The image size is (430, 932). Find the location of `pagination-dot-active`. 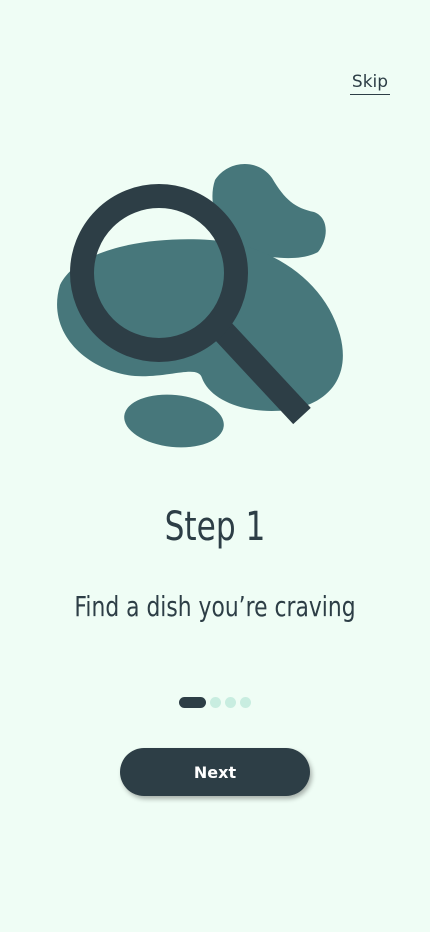

pagination-dot-active is located at coordinates (192, 702).